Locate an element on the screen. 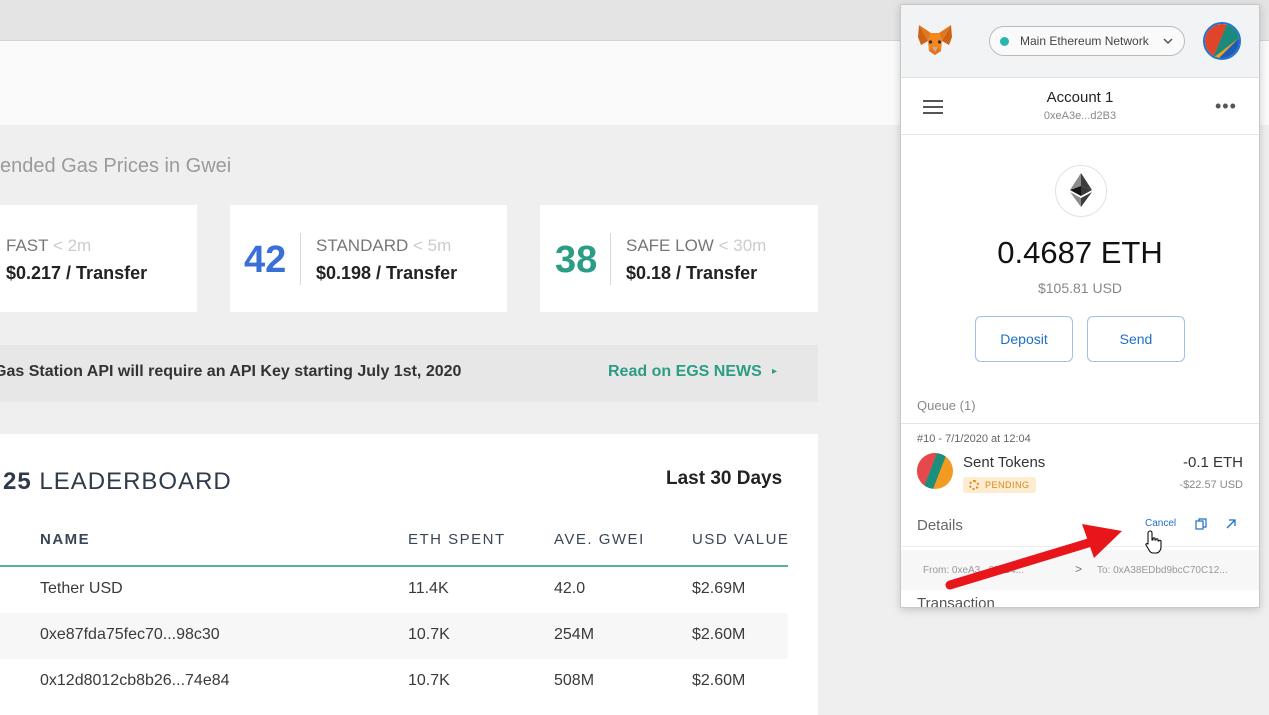  news-arrow-icon: ▸ is located at coordinates (774, 371).